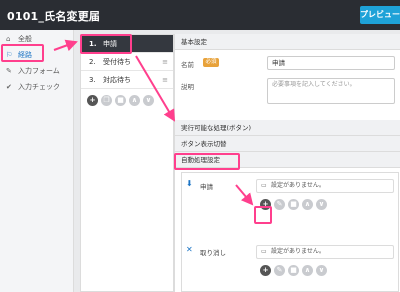 Image resolution: width=400 pixels, height=292 pixels. Describe the element at coordinates (117, 62) in the screenshot. I see `step-label: 受付待ち` at that location.